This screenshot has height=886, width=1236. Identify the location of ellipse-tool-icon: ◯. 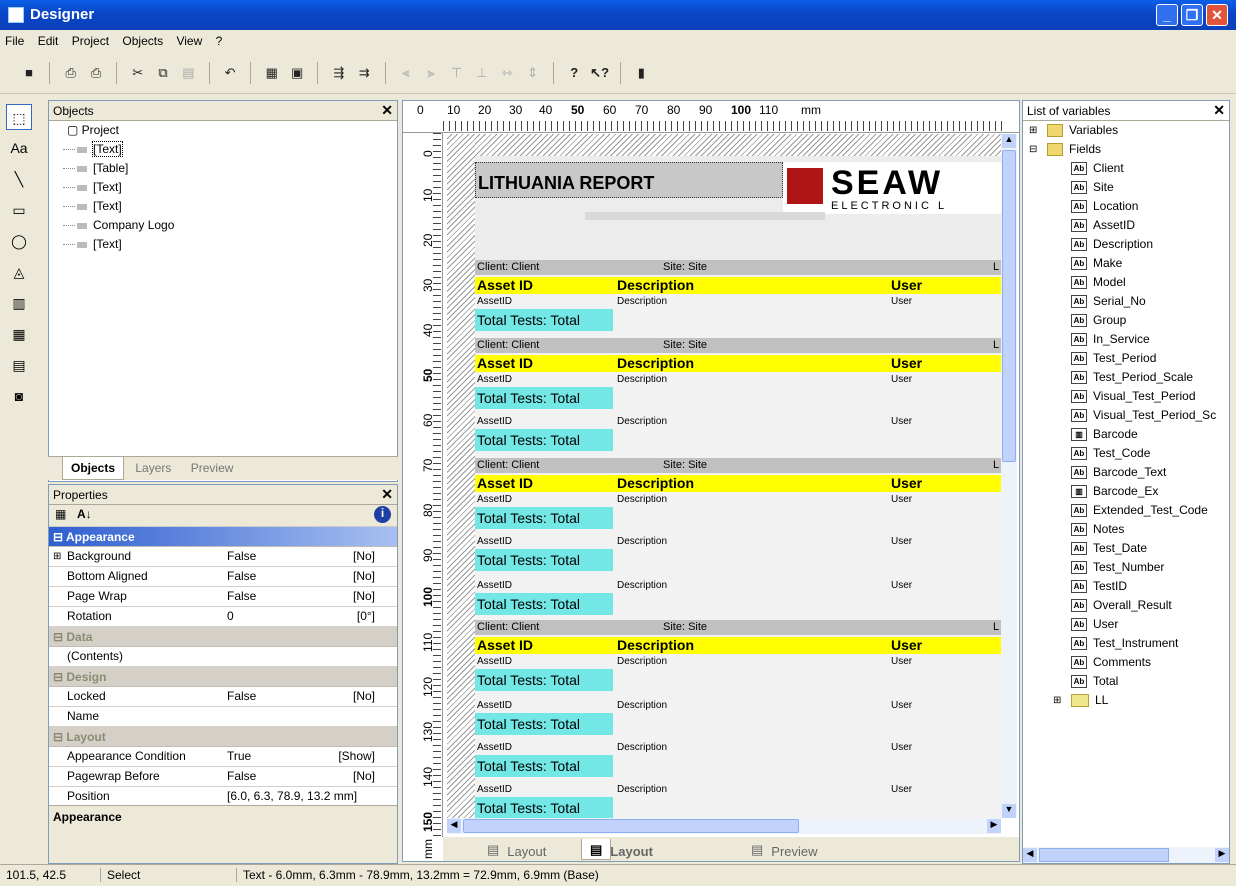
(19, 241).